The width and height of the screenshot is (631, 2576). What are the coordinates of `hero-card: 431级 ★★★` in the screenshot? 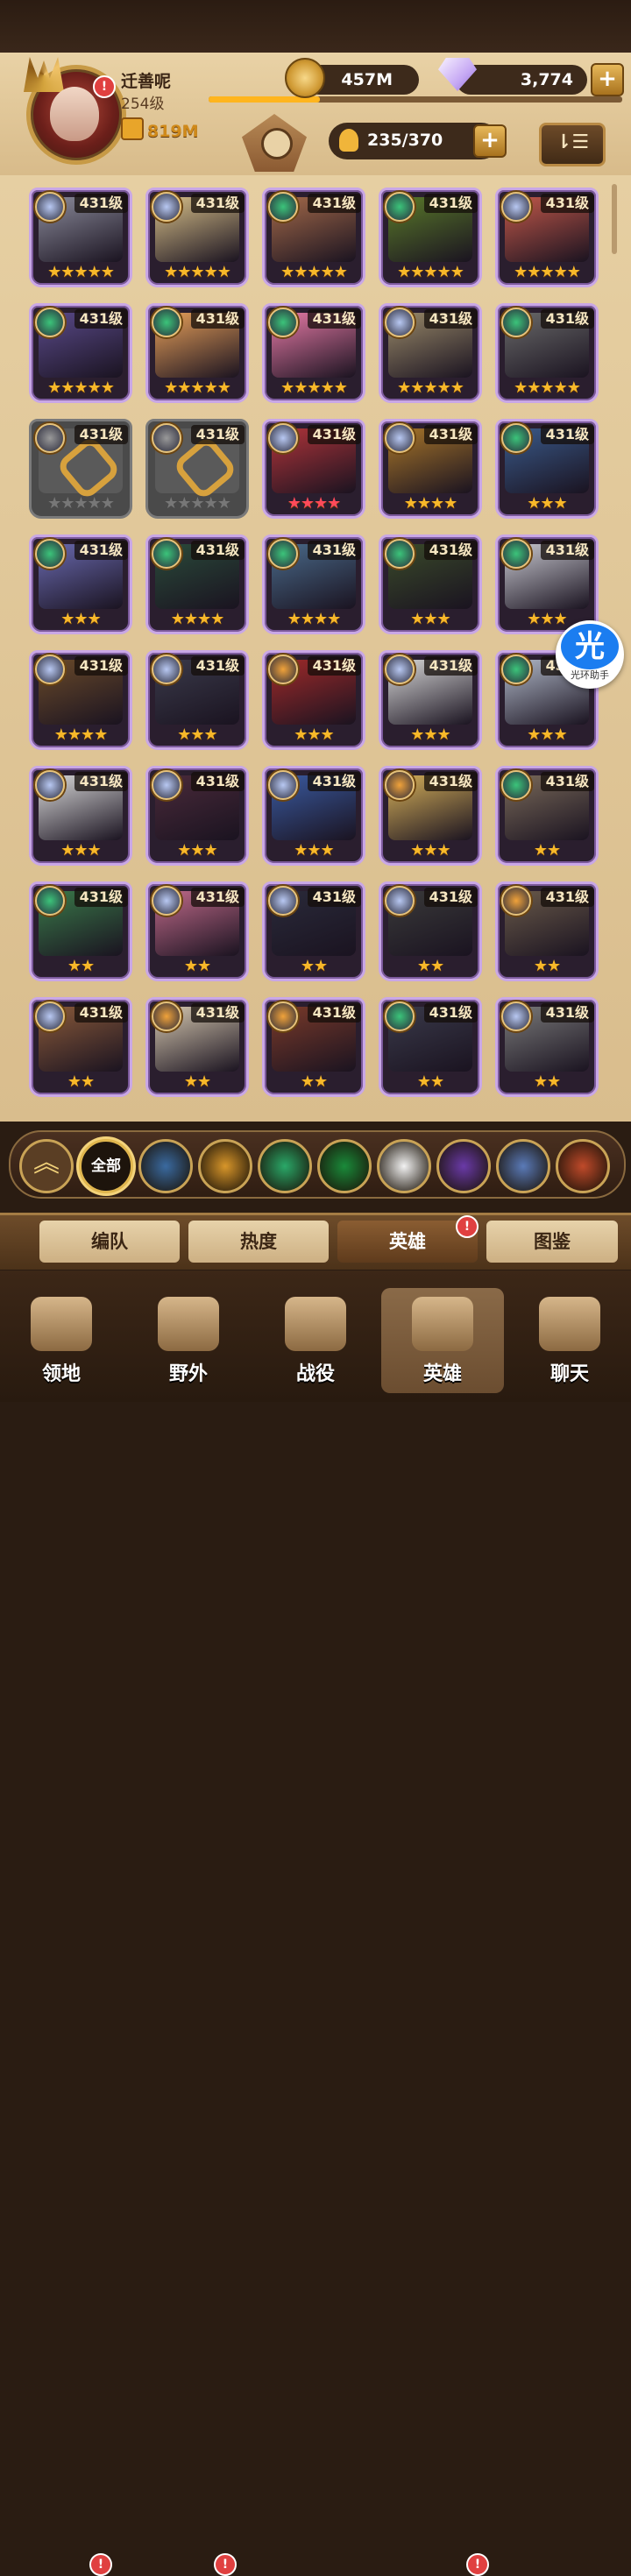 It's located at (313, 816).